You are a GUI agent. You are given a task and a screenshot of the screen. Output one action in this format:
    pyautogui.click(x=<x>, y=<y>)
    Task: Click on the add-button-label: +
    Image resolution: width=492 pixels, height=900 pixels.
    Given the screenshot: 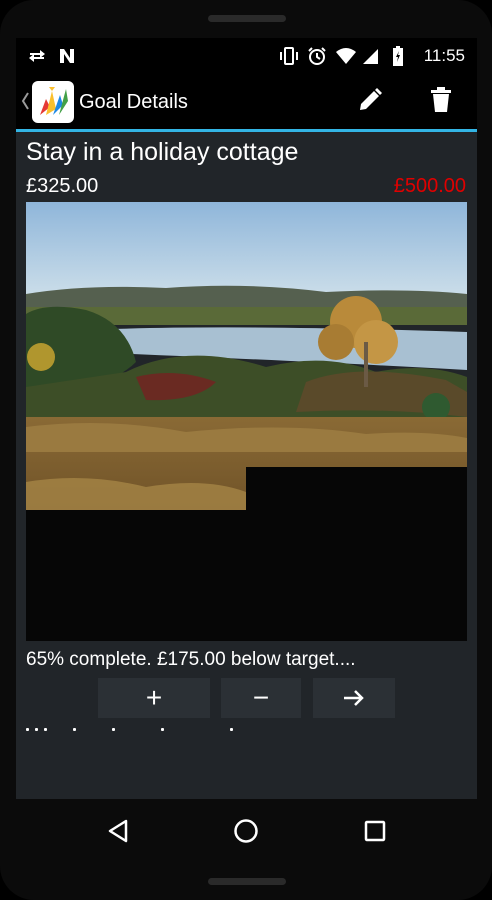 What is the action you would take?
    pyautogui.click(x=154, y=697)
    